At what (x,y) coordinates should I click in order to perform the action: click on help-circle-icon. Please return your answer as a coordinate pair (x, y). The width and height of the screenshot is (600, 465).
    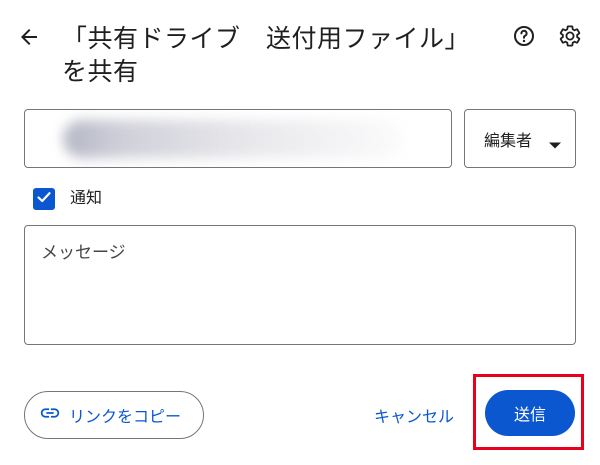
    Looking at the image, I should click on (524, 38).